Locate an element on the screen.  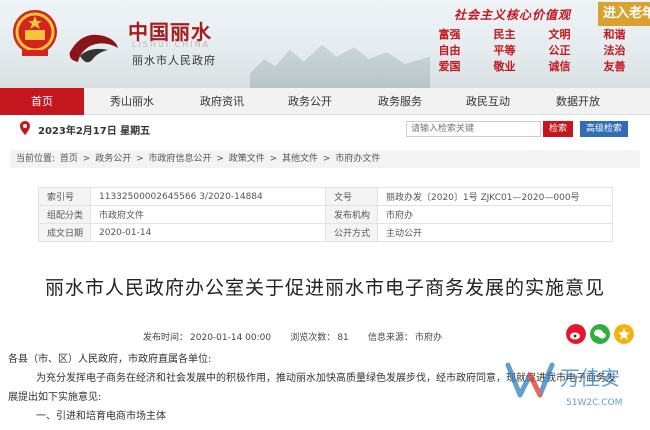
site-subtitle: 丽水市人民政府 is located at coordinates (174, 60).